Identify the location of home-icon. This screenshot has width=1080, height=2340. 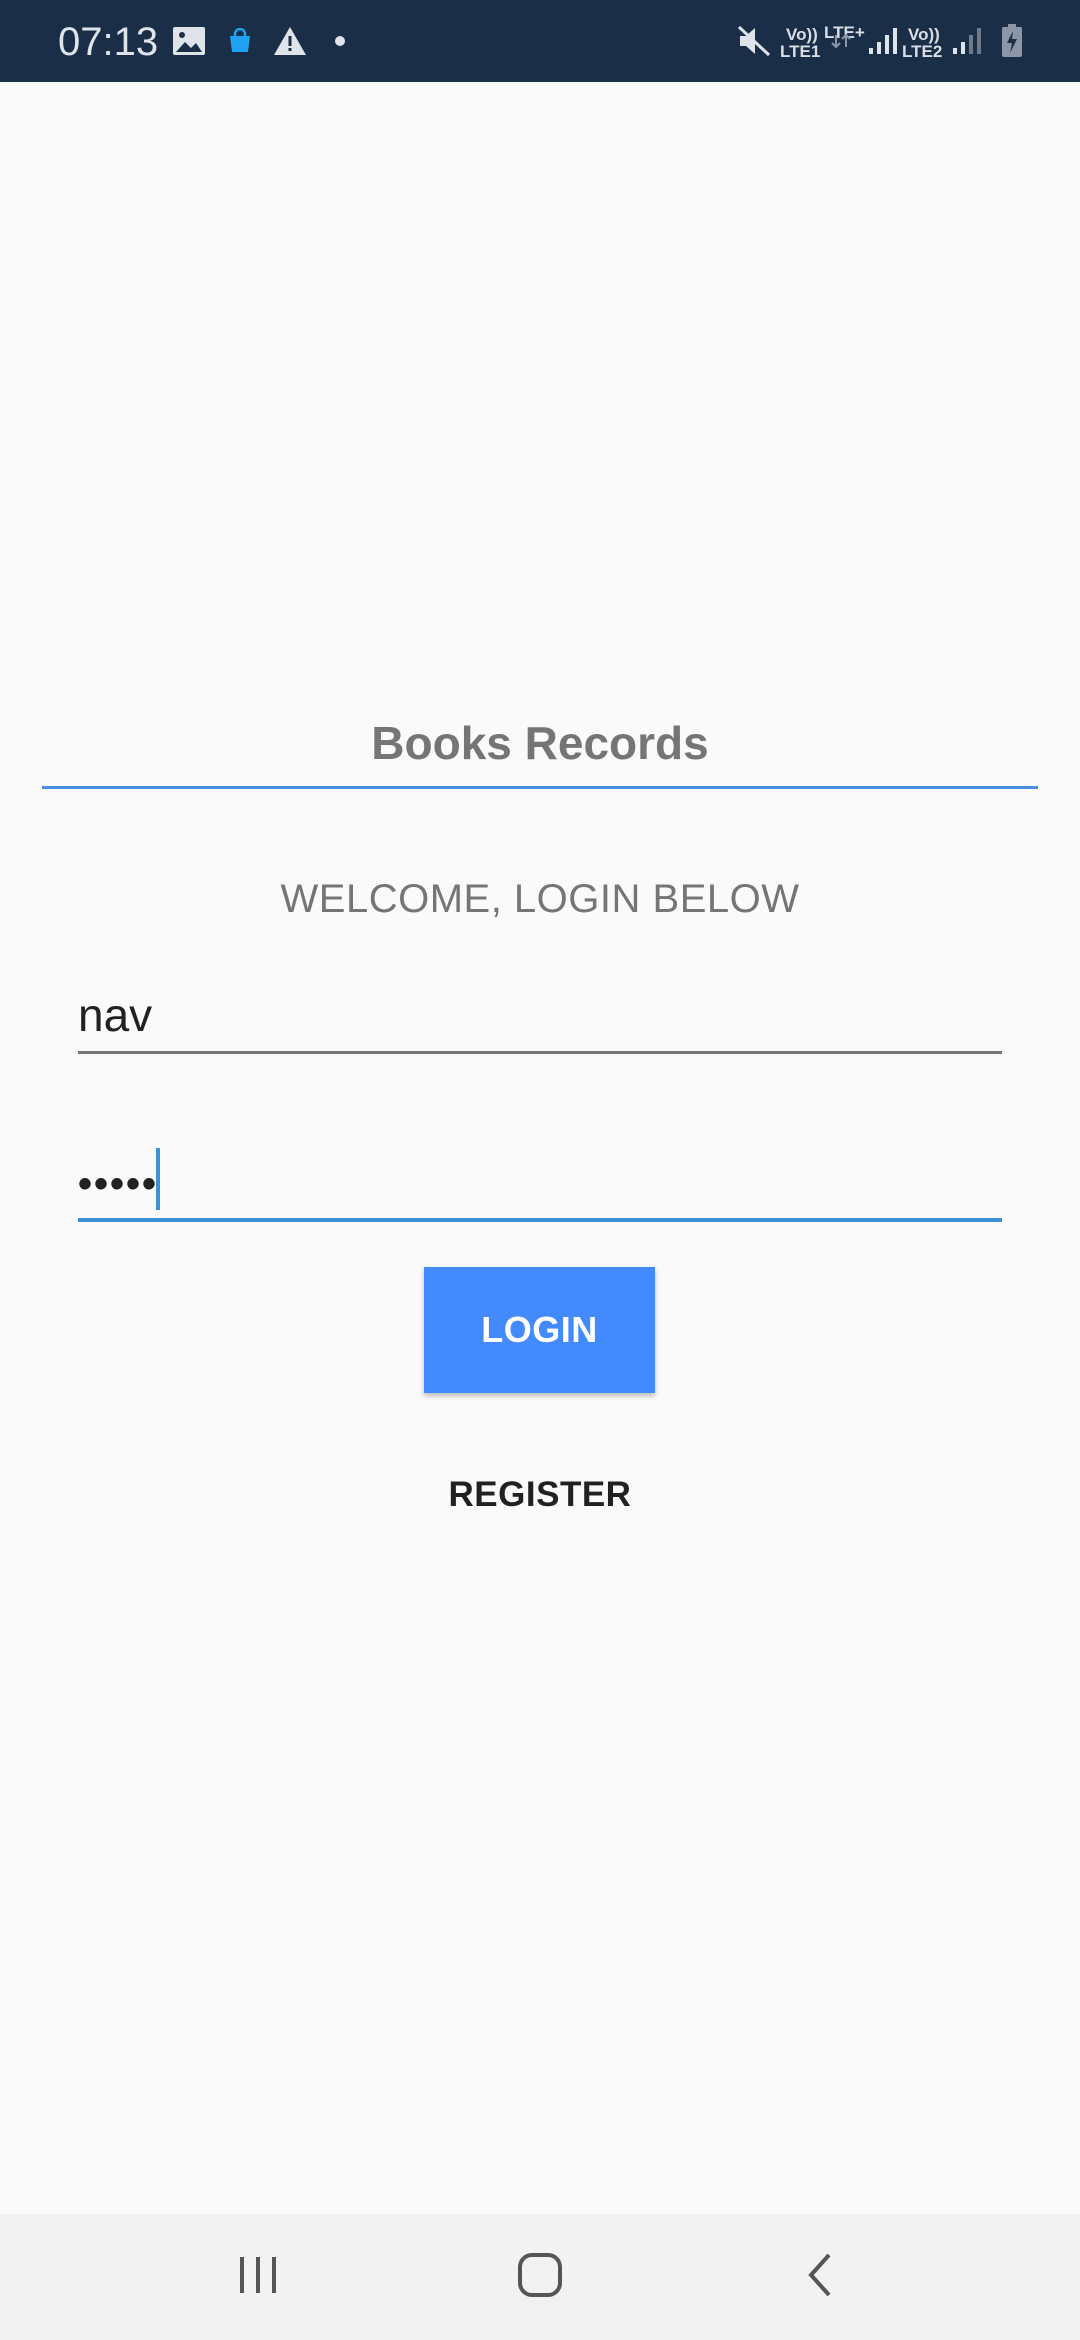
(540, 2277).